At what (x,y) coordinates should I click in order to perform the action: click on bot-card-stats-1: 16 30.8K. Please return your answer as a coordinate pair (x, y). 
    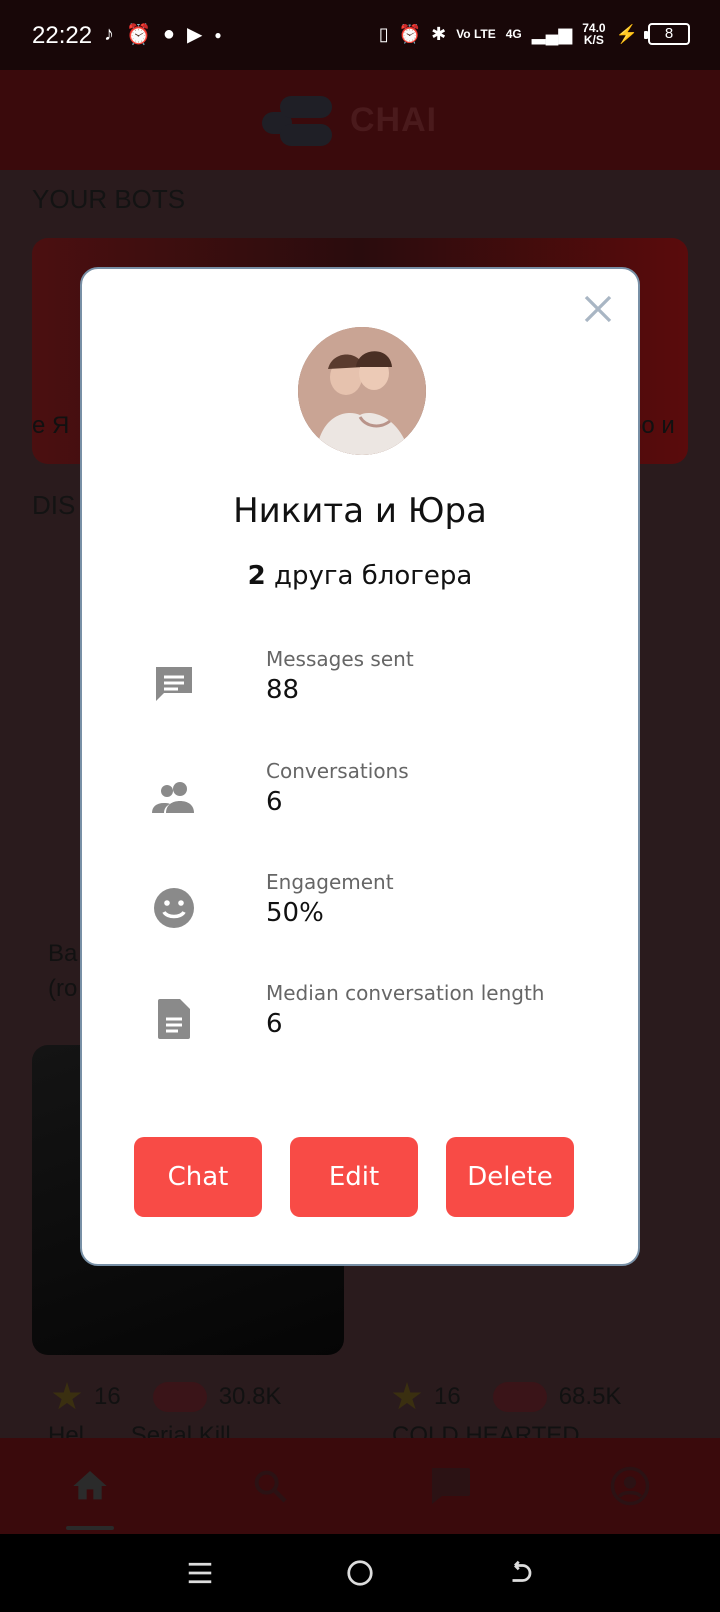
    Looking at the image, I should click on (166, 1397).